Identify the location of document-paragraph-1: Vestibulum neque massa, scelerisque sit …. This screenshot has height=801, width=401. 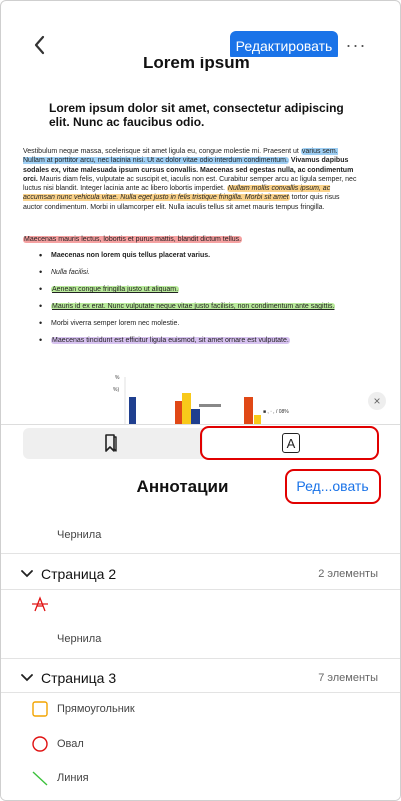
(191, 179).